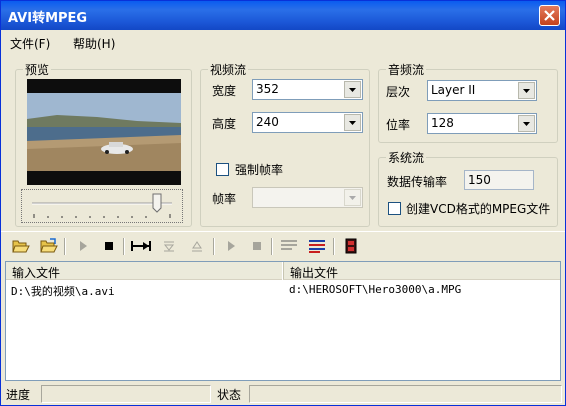  I want to click on width-label: 宽度, so click(224, 91).